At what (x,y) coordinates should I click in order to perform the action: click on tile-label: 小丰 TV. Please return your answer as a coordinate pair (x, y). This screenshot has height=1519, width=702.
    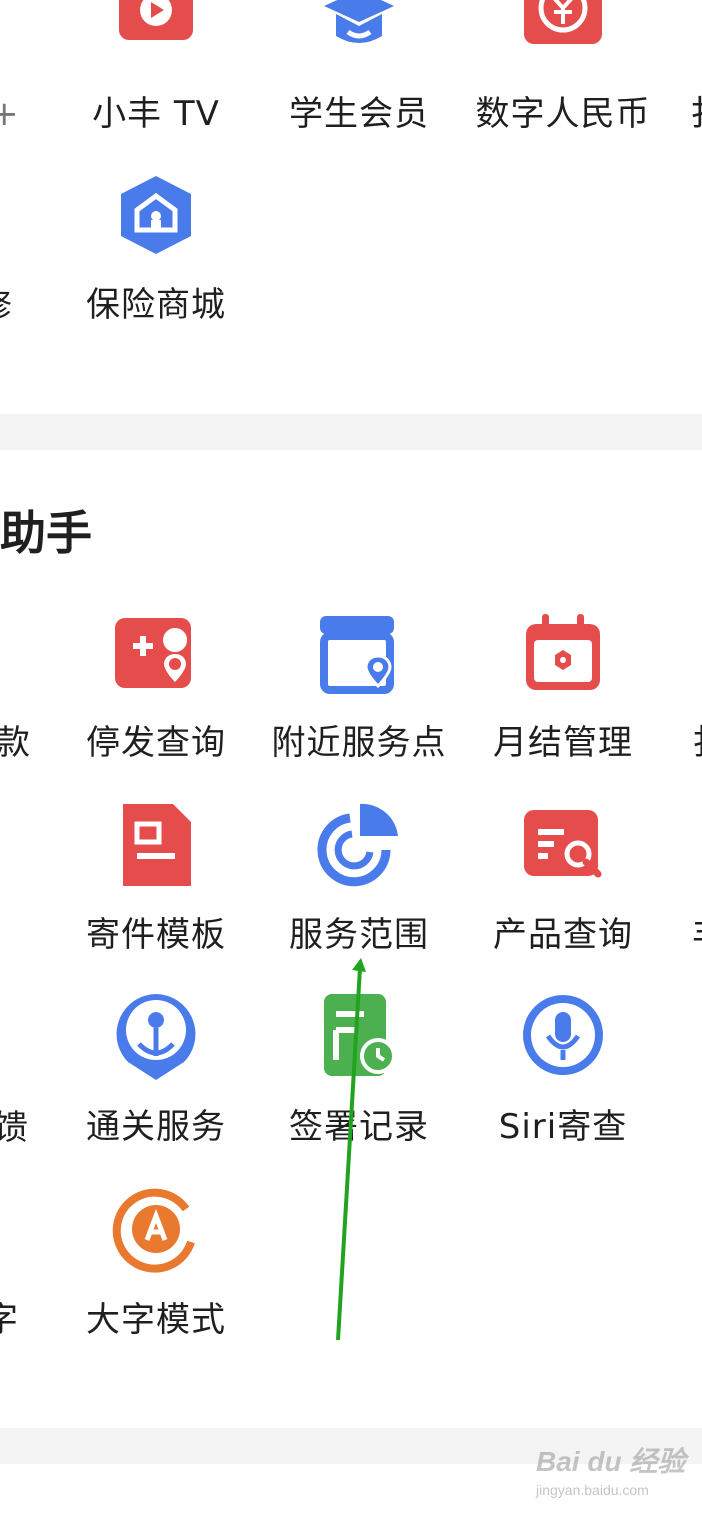
    Looking at the image, I should click on (156, 114).